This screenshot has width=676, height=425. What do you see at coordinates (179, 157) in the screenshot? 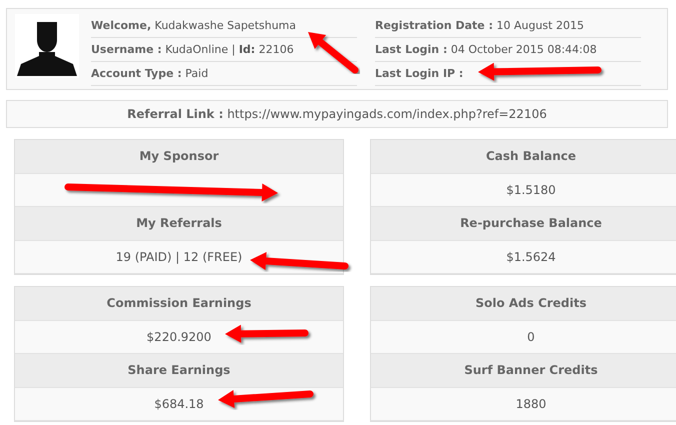
I see `card-header: My Sponsor` at bounding box center [179, 157].